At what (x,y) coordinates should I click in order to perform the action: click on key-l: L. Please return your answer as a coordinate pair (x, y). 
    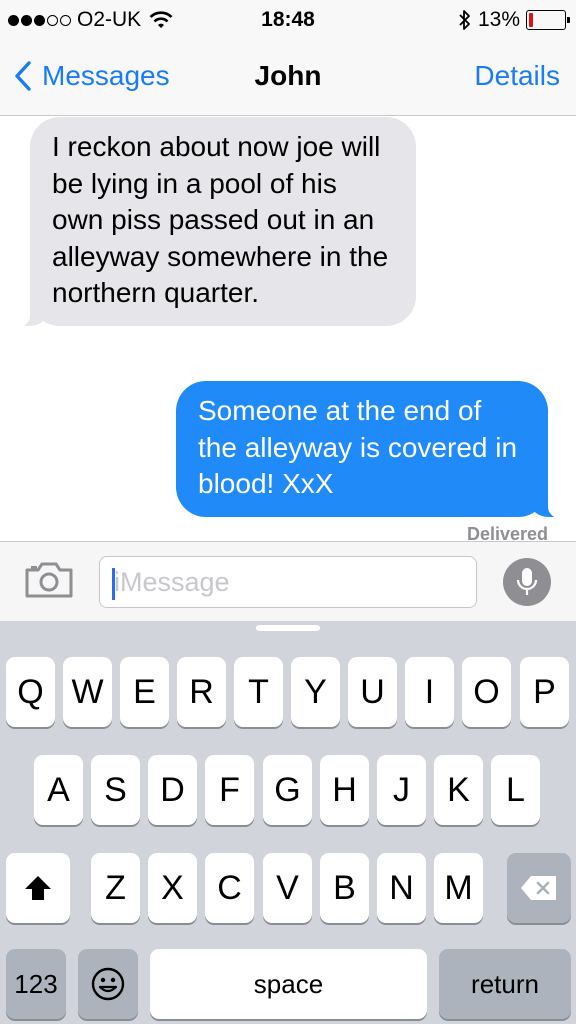
    Looking at the image, I should click on (515, 790).